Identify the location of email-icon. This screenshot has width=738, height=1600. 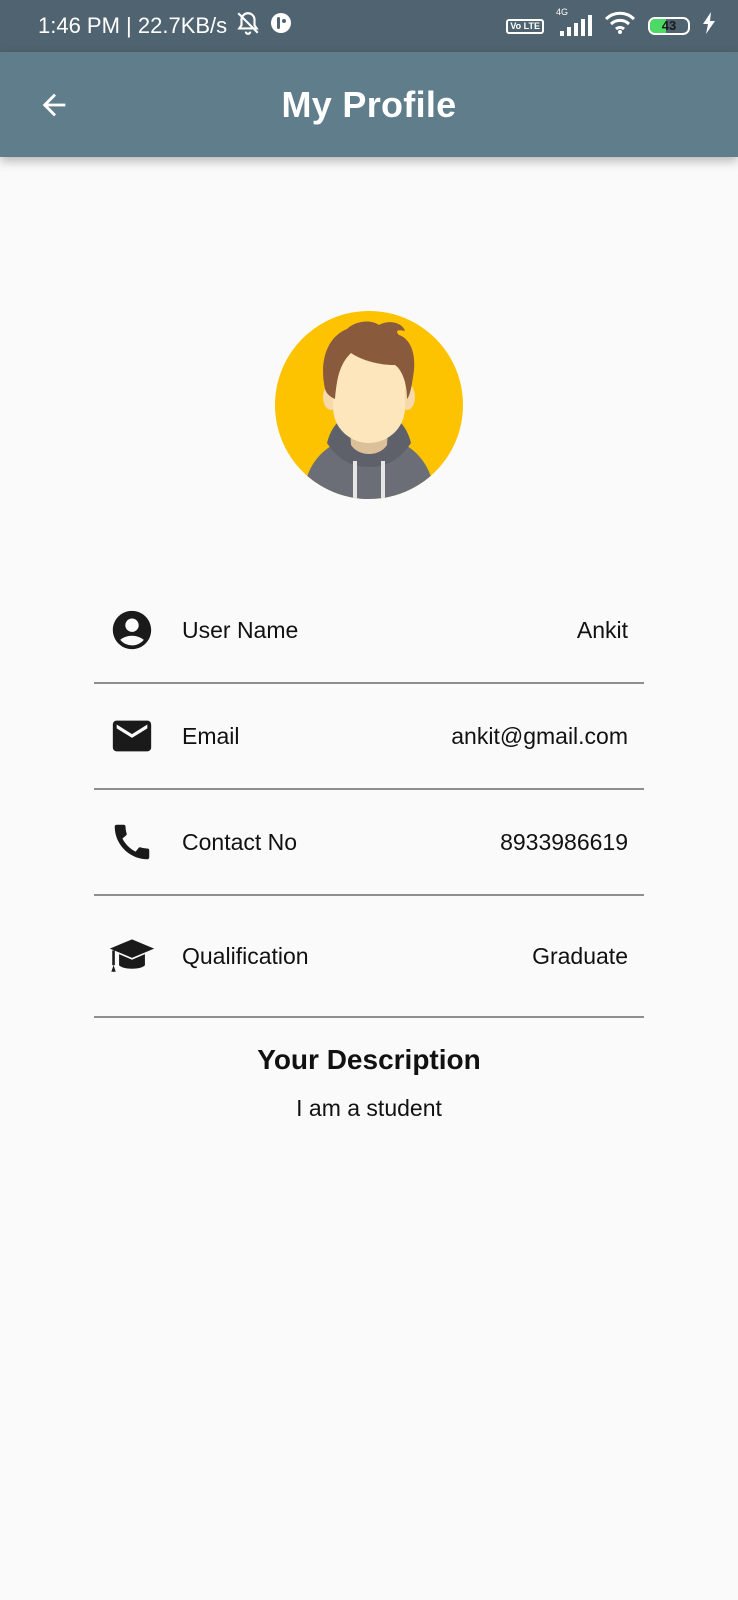
(132, 736).